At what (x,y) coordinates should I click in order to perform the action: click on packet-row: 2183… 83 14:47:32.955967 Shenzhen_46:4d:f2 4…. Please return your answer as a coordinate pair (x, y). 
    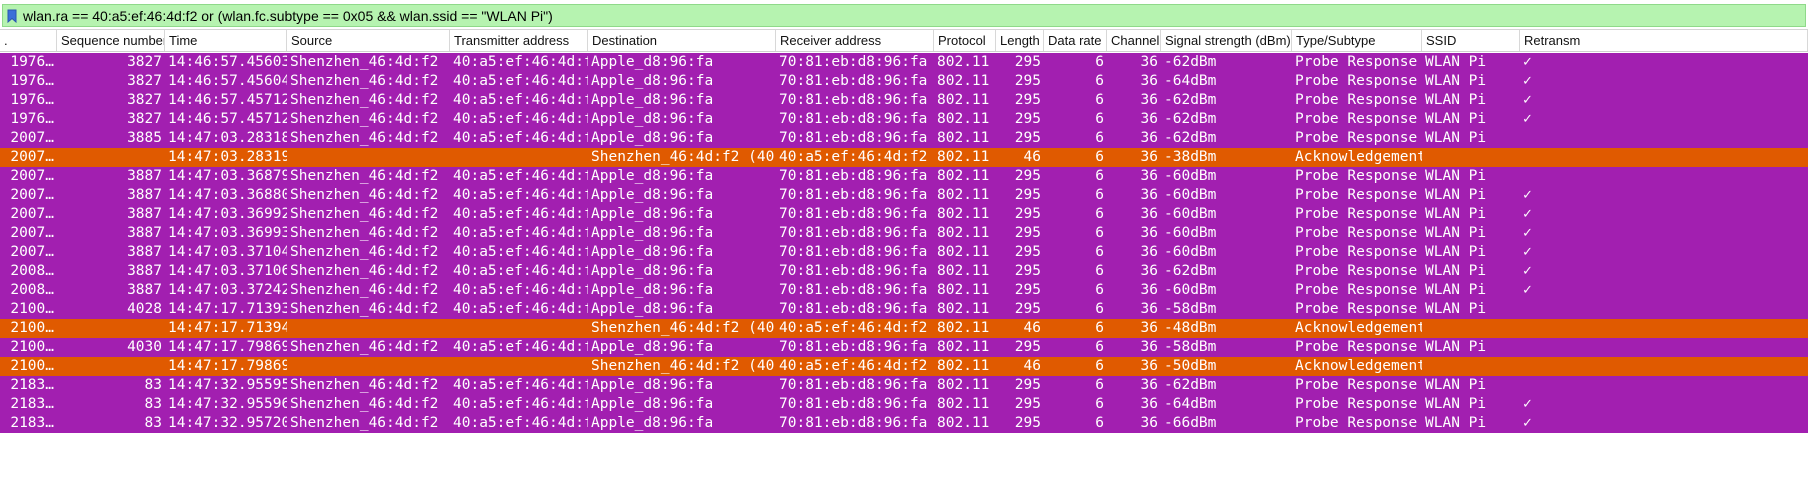
    Looking at the image, I should click on (904, 404).